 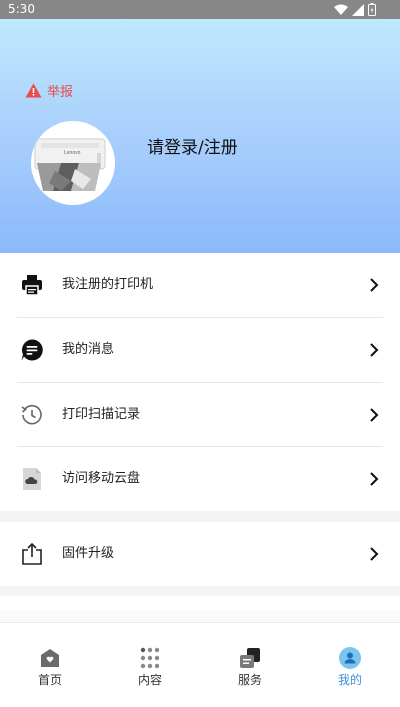 I want to click on history-icon, so click(x=31, y=414).